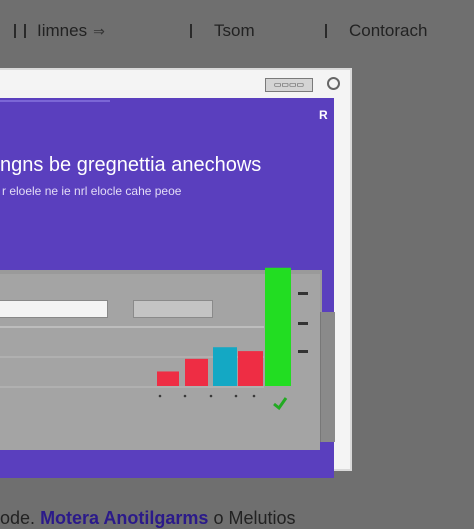 This screenshot has height=529, width=474. What do you see at coordinates (254, 518) in the screenshot?
I see `footer-suffix: o Melutios` at bounding box center [254, 518].